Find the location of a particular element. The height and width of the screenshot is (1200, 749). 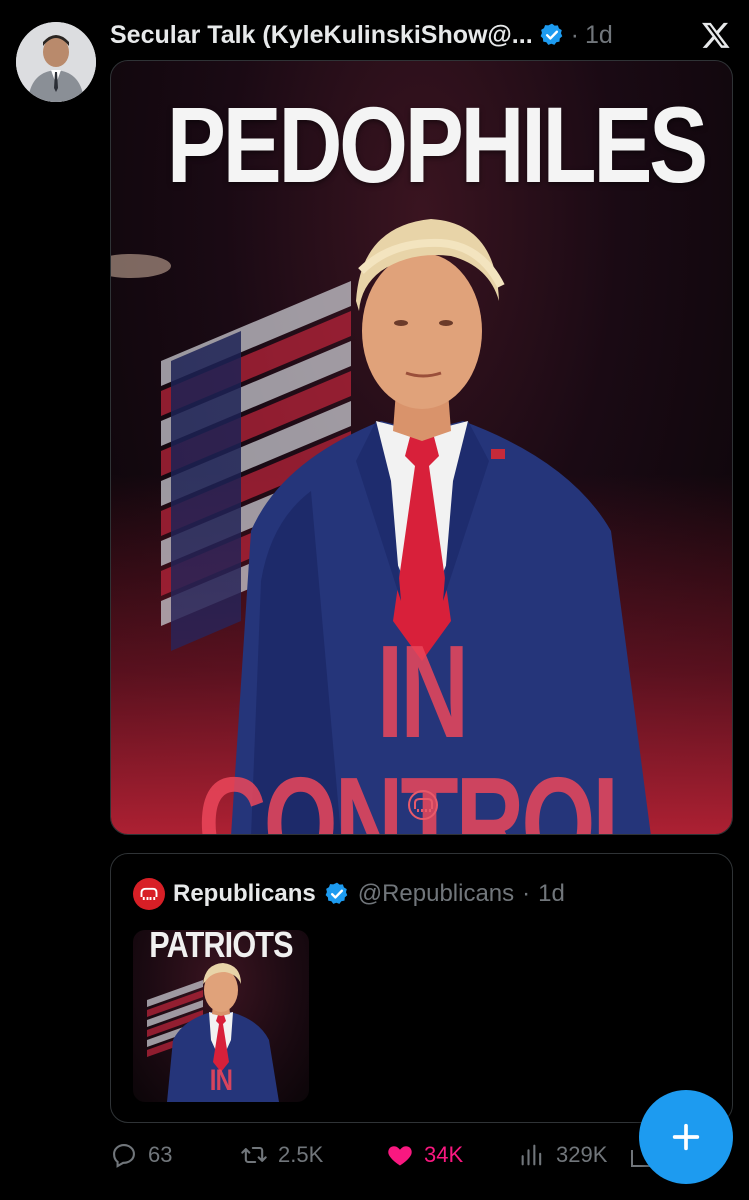

gop-logo-icon is located at coordinates (423, 805).